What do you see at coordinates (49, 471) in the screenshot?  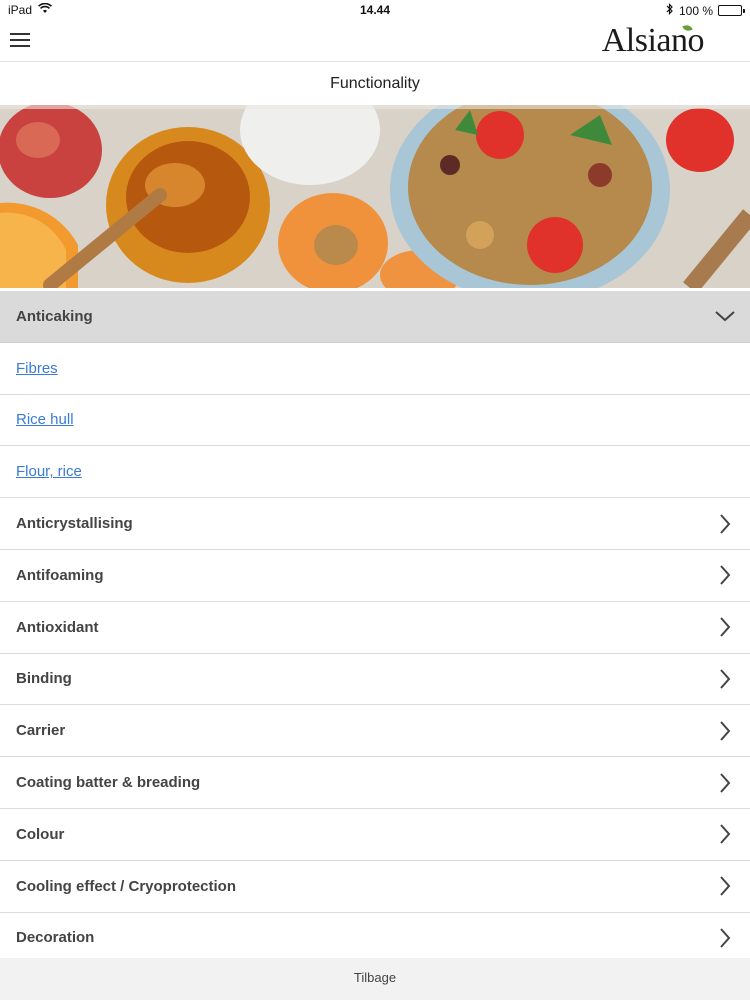 I see `sub-item-link: Flour, rice` at bounding box center [49, 471].